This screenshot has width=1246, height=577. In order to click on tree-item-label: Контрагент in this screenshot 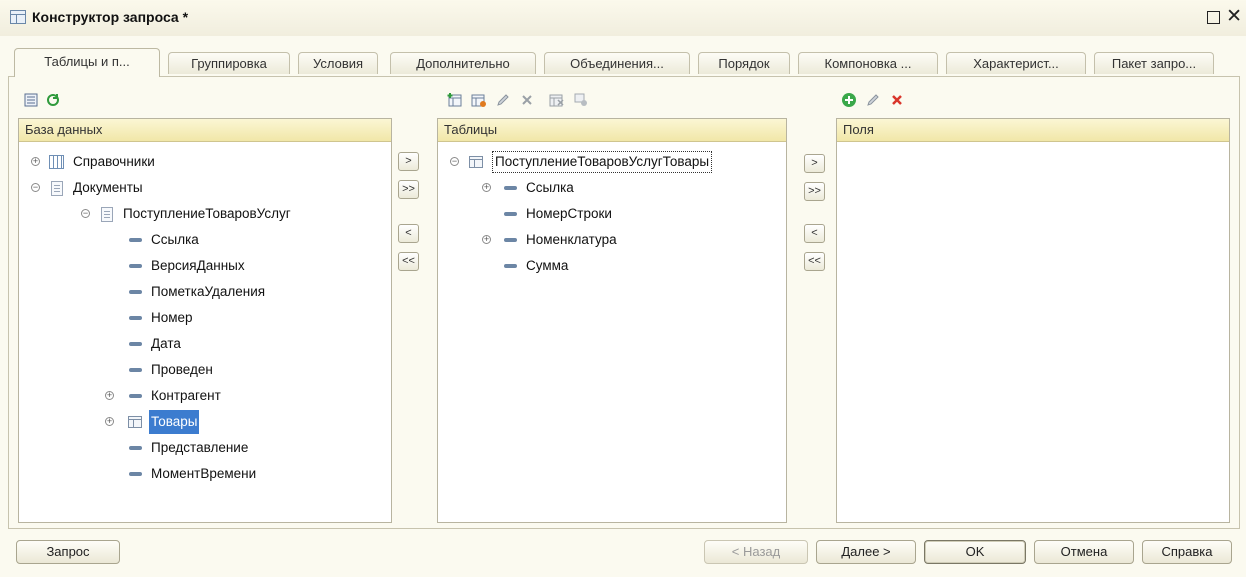, I will do `click(186, 395)`.